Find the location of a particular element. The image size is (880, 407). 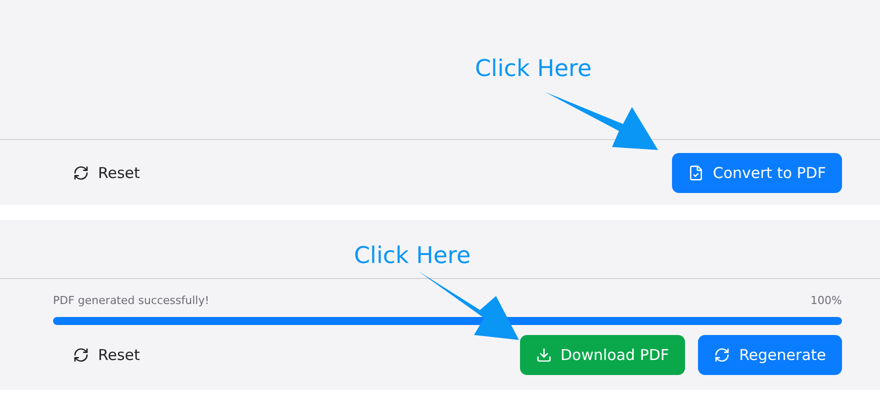

regenerate-button: Regenerate is located at coordinates (770, 355).